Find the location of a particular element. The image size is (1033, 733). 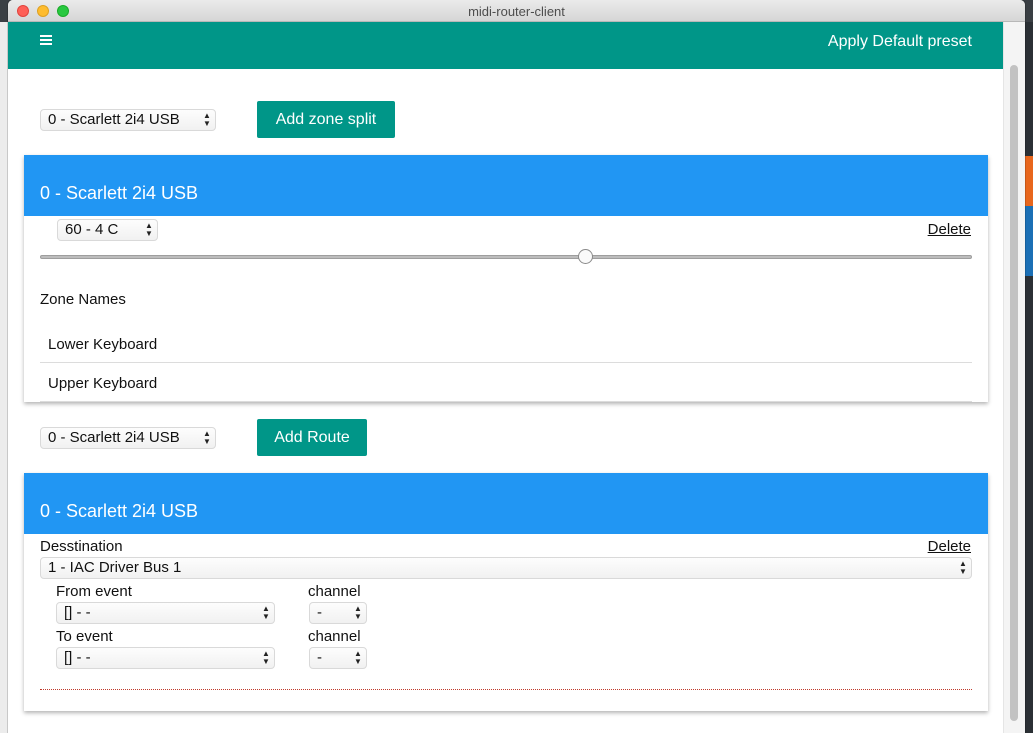

zone-split-card-header: 0 - Scarlett 2i4 USB is located at coordinates (506, 185).